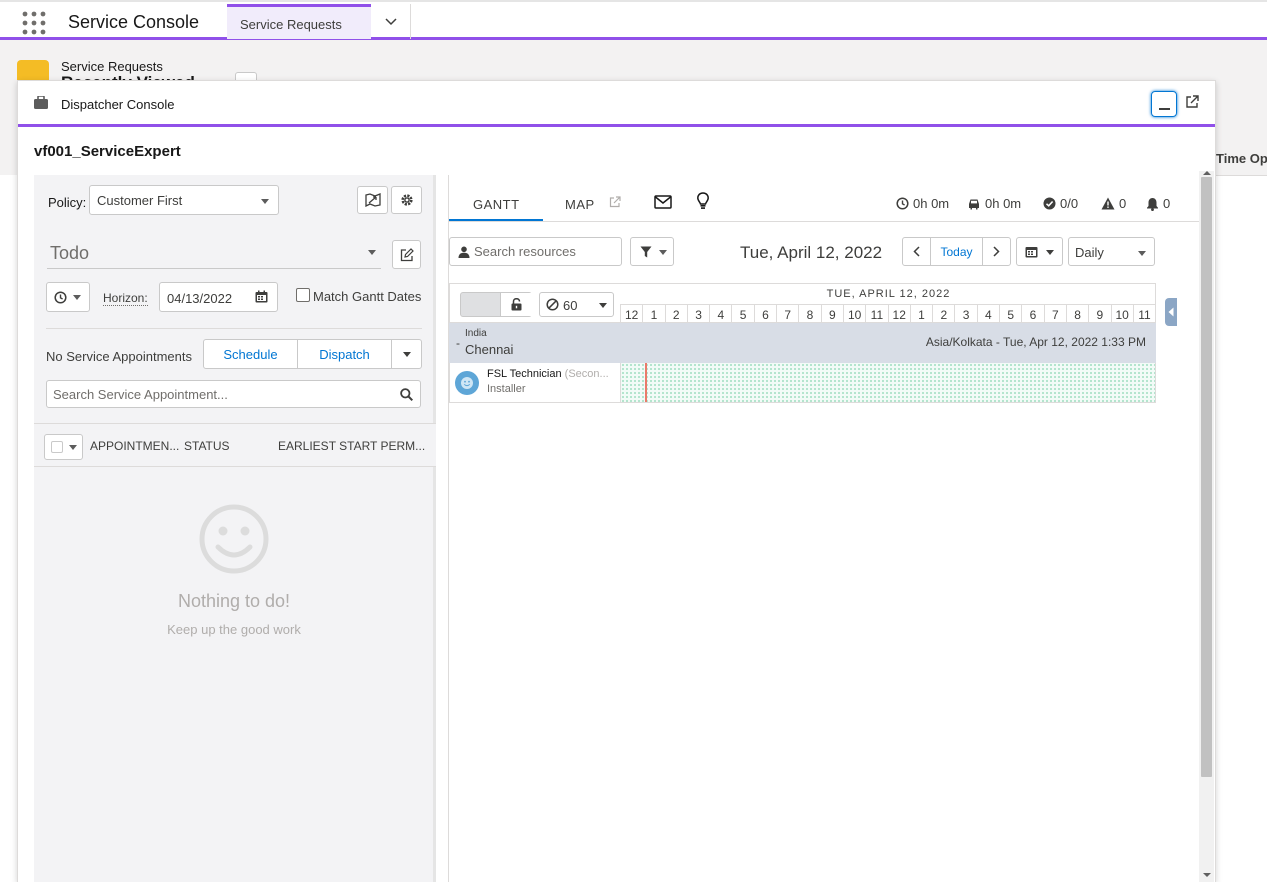 This screenshot has width=1267, height=882. What do you see at coordinates (580, 204) in the screenshot?
I see `tab-map: MAP` at bounding box center [580, 204].